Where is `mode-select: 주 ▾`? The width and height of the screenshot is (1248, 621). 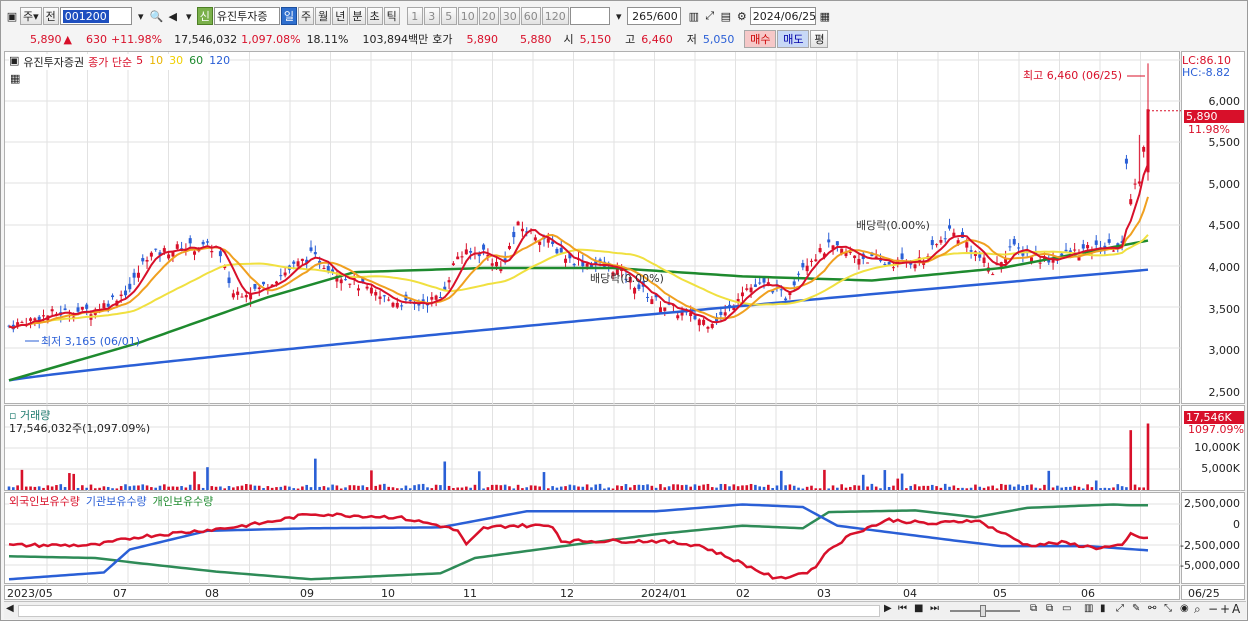 mode-select: 주 ▾ is located at coordinates (31, 16).